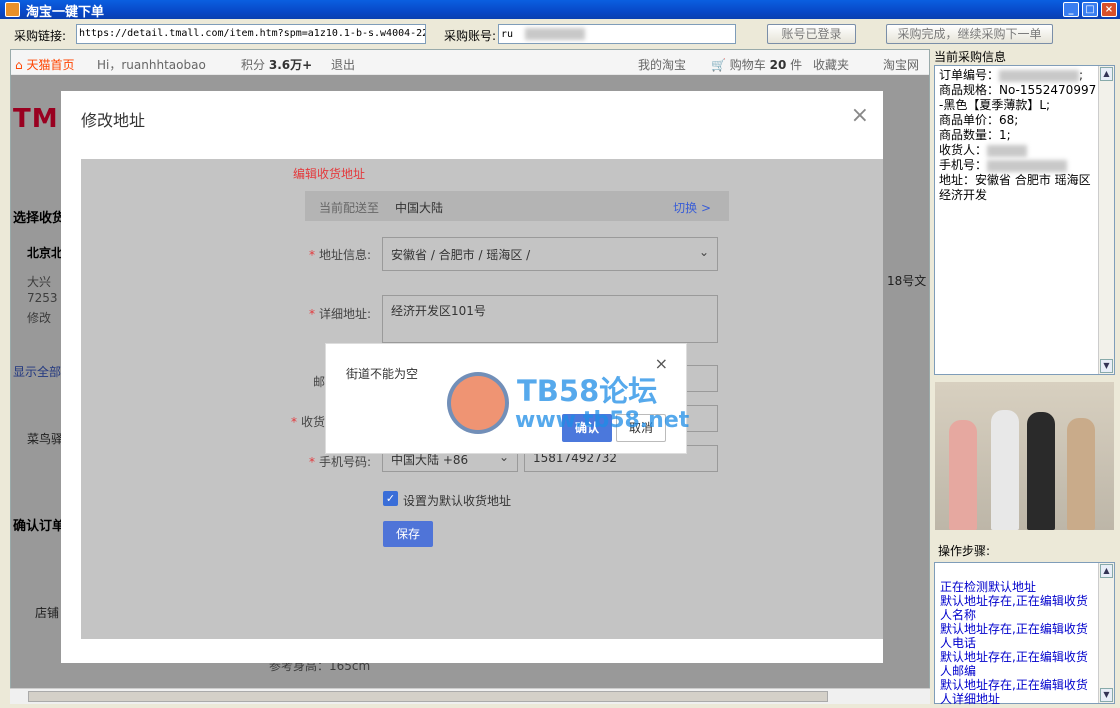 This screenshot has height=708, width=1120. I want to click on dialog-title: 修改地址, so click(113, 120).